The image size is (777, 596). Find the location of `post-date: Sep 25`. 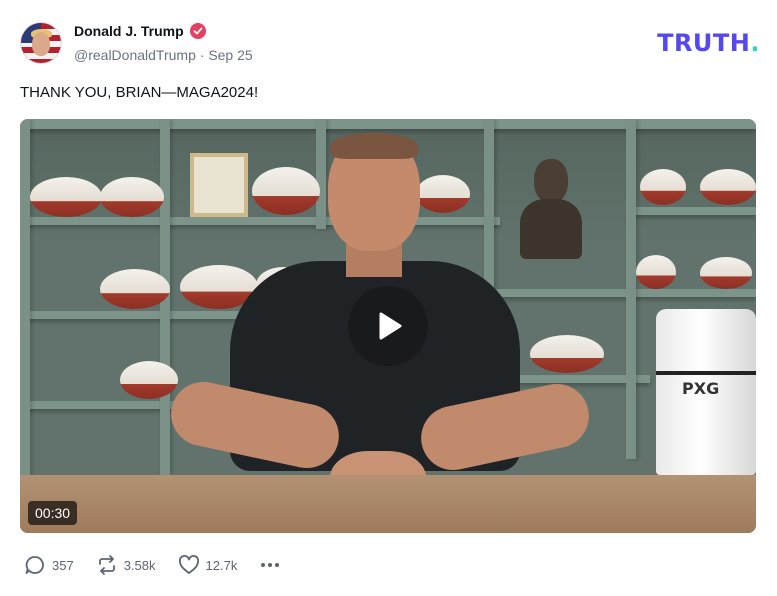

post-date: Sep 25 is located at coordinates (230, 55).